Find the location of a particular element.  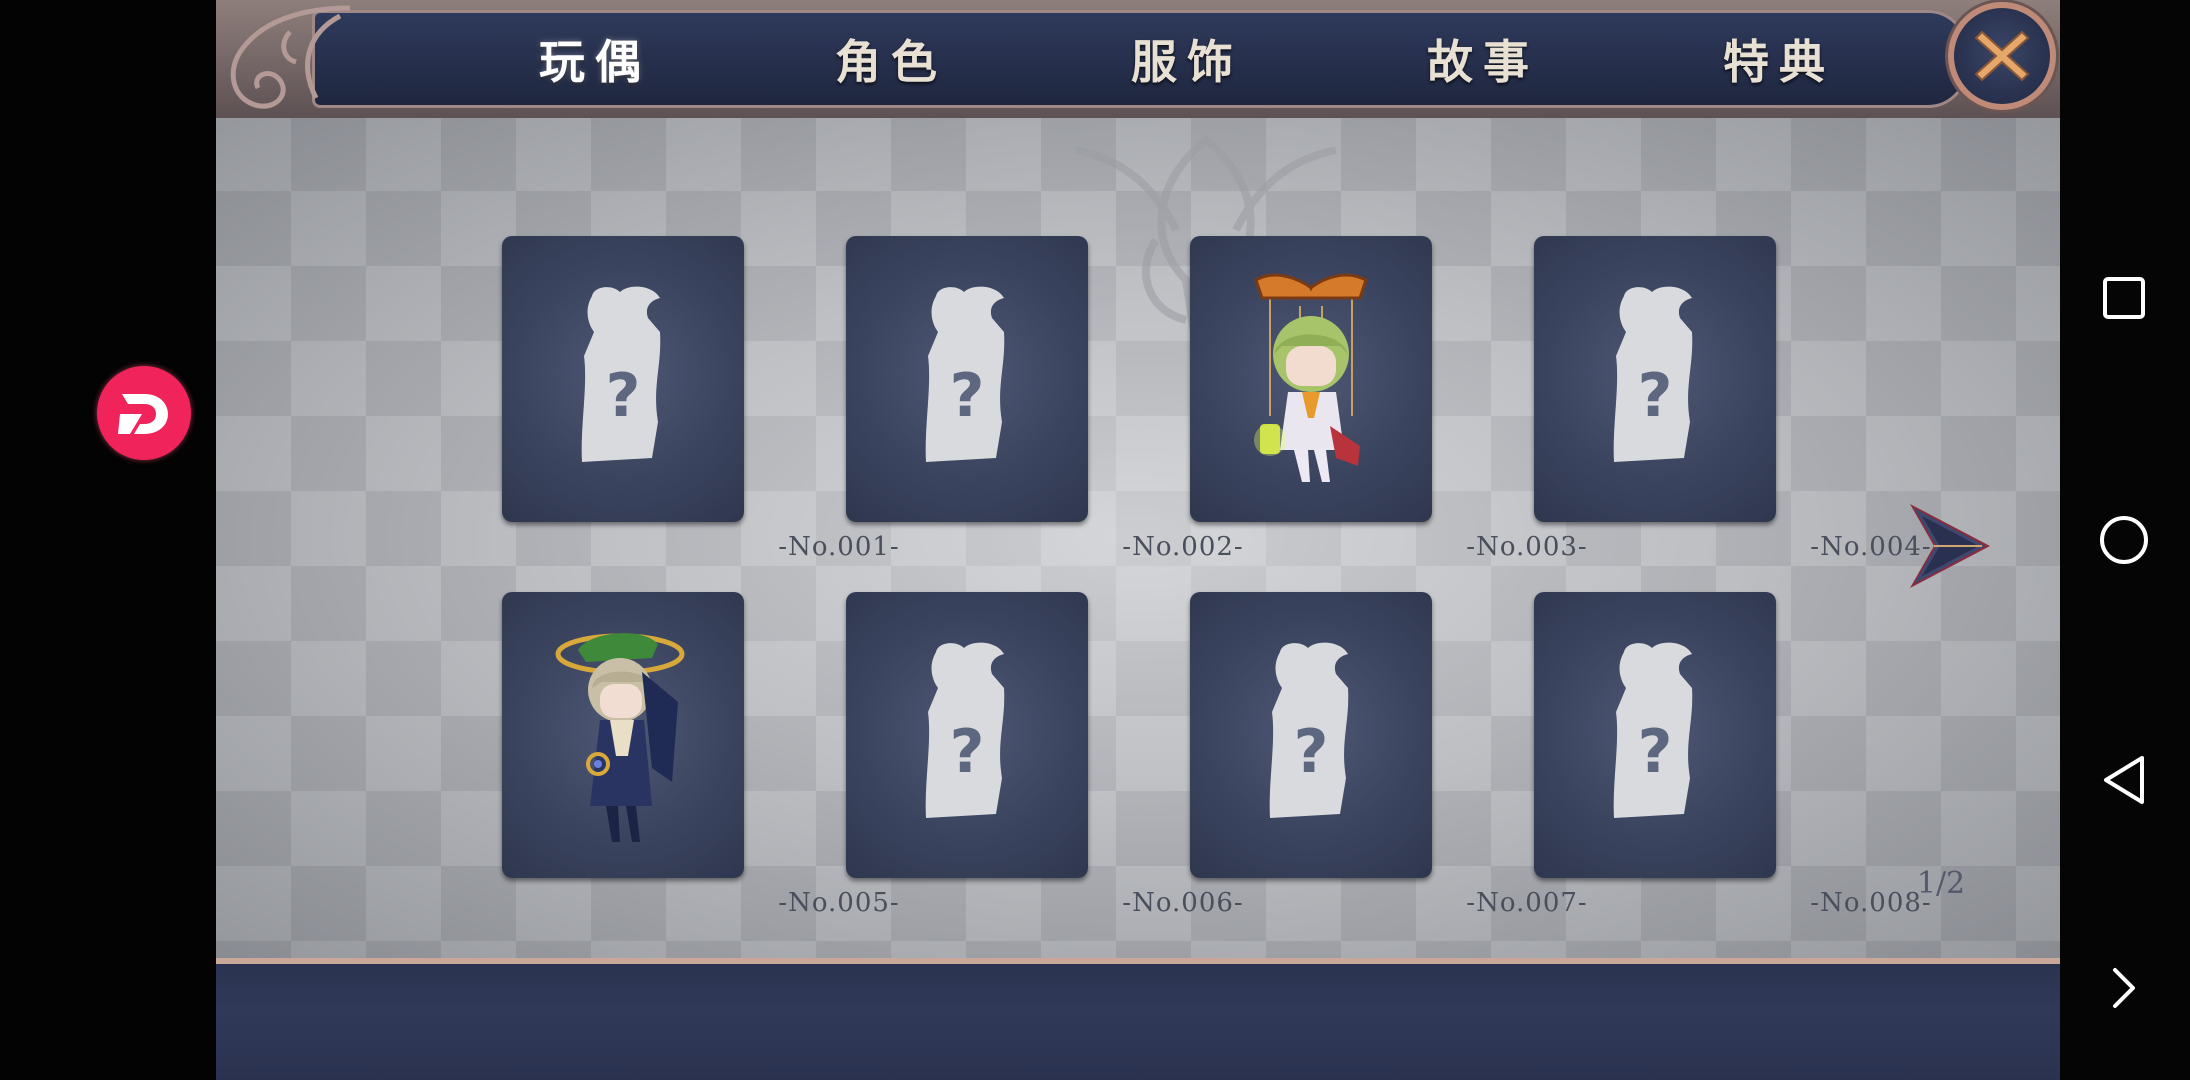

tab-characters: 角色 is located at coordinates (891, 62).